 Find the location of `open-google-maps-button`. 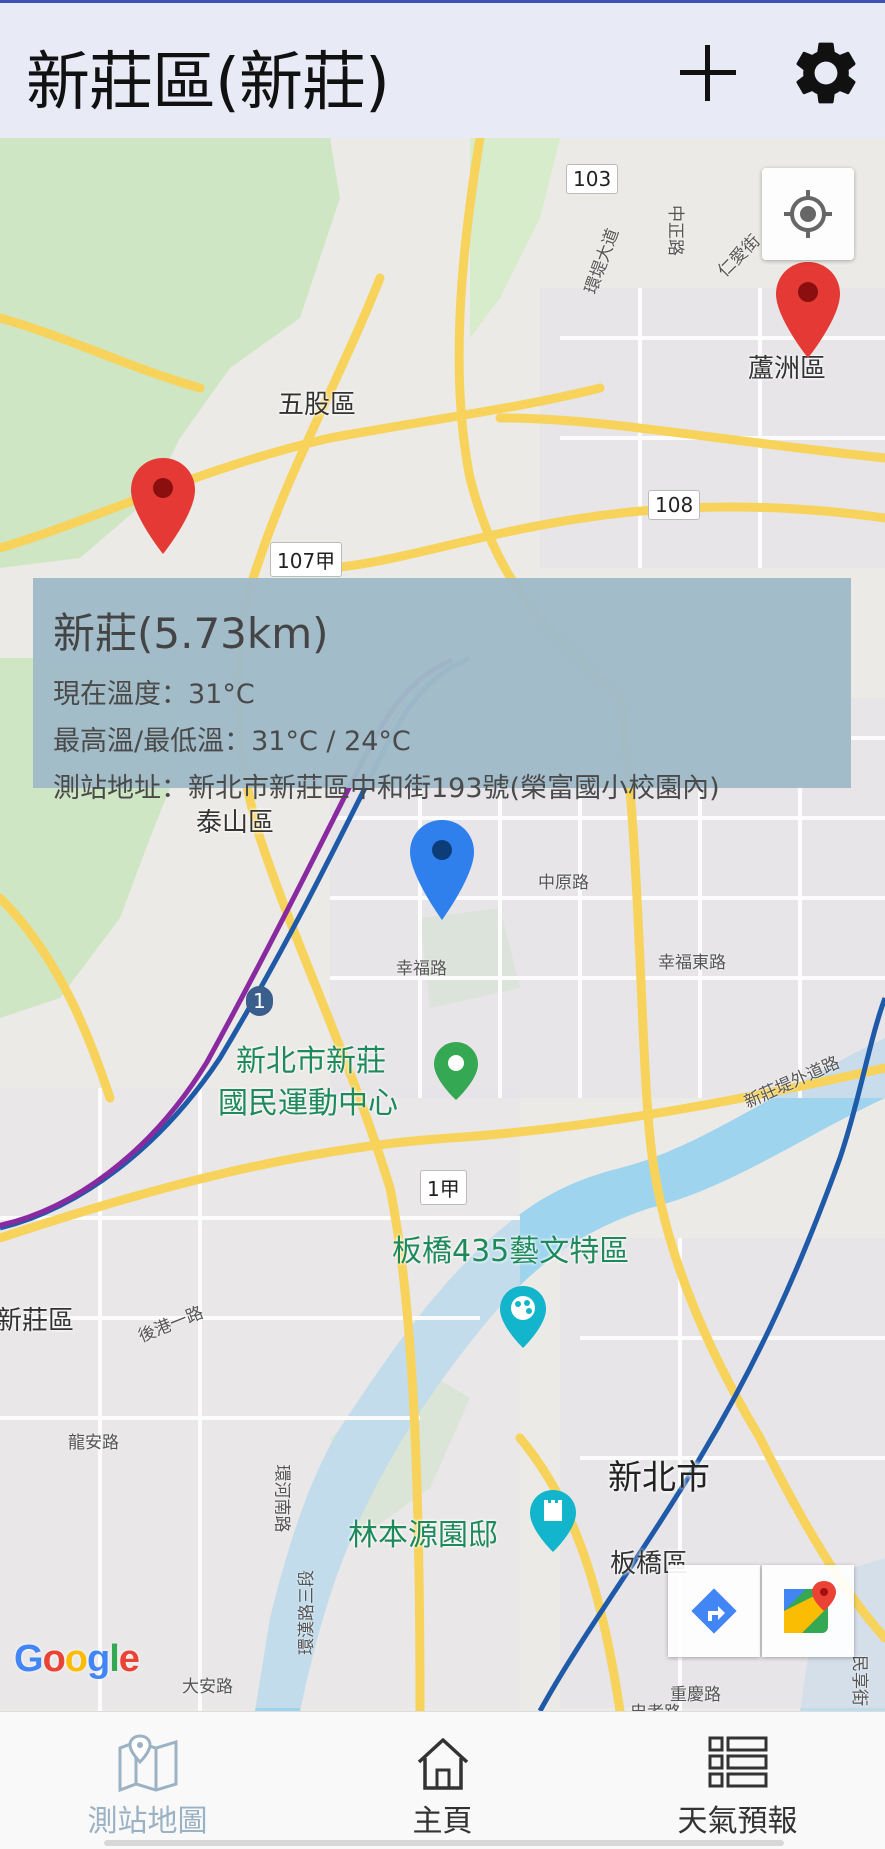

open-google-maps-button is located at coordinates (808, 1611).